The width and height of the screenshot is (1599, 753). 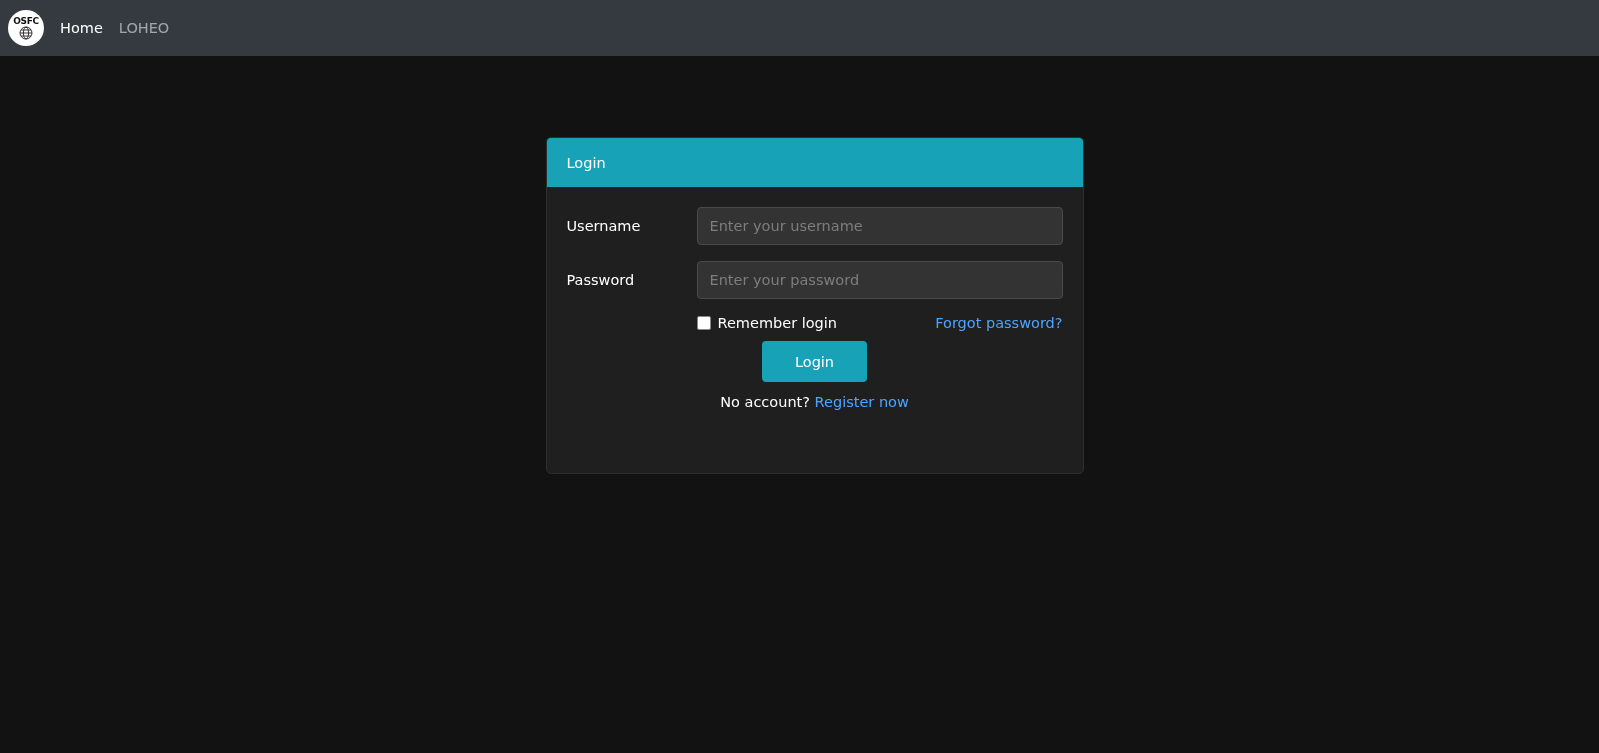 I want to click on nav-link: Home, so click(x=81, y=28).